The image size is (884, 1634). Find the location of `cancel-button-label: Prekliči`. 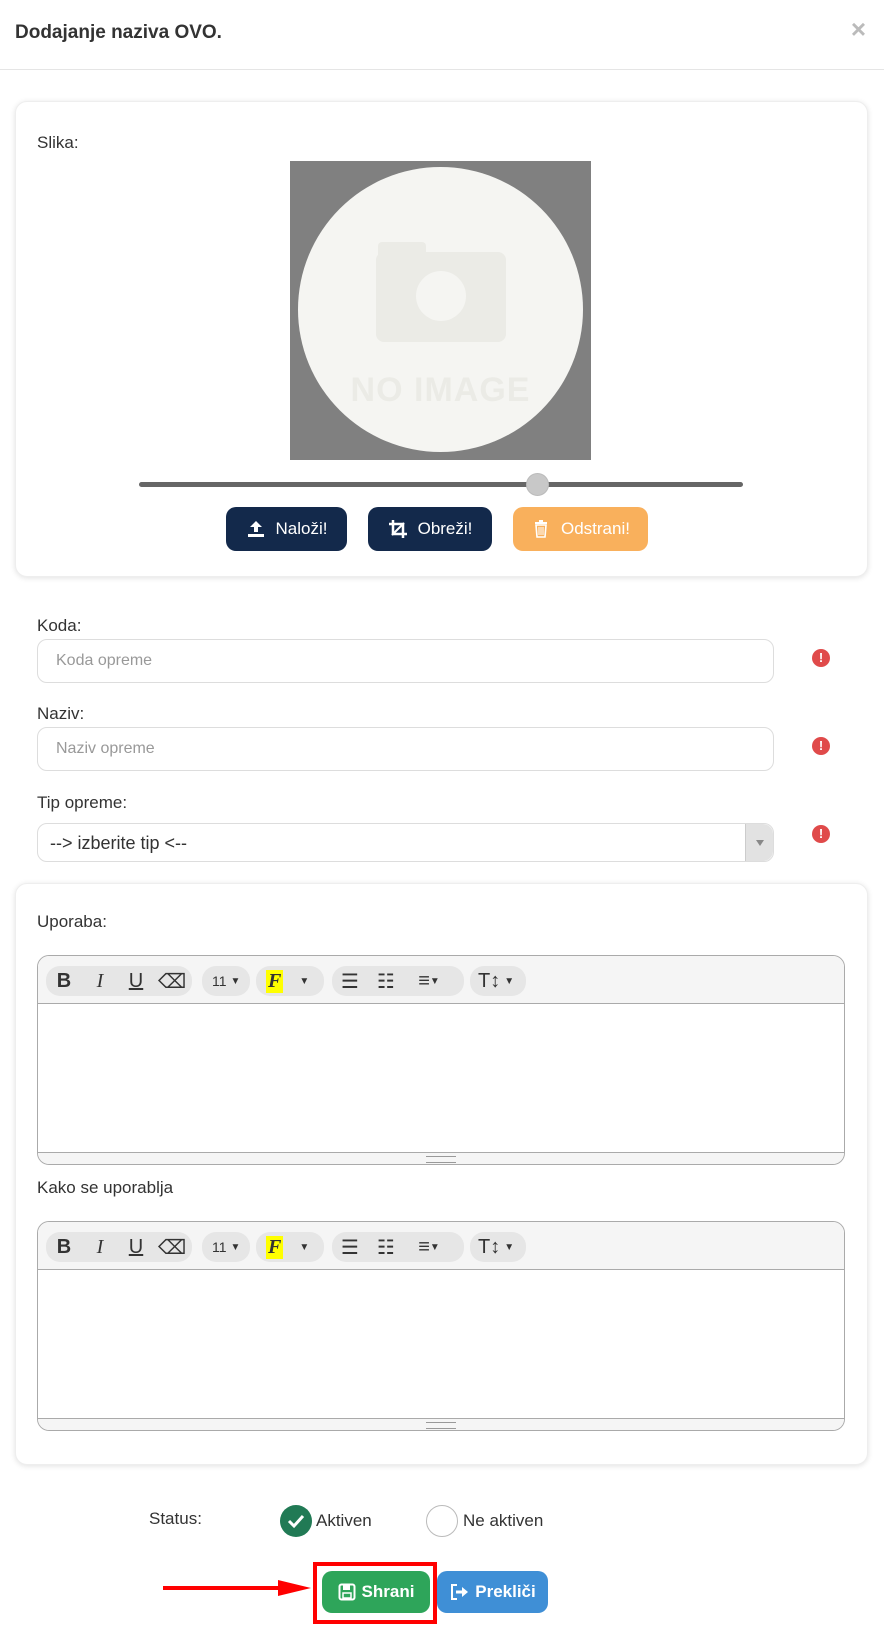

cancel-button-label: Prekliči is located at coordinates (505, 1591).